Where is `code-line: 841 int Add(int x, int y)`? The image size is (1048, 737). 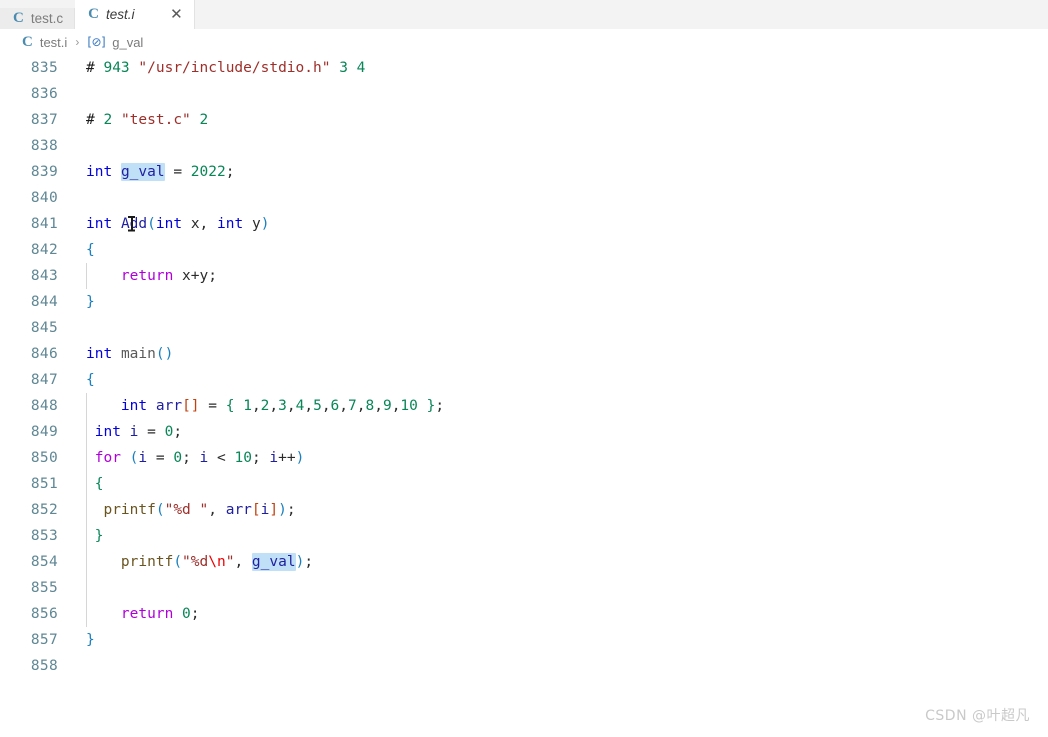
code-line: 841 int Add(int x, int y) is located at coordinates (524, 224).